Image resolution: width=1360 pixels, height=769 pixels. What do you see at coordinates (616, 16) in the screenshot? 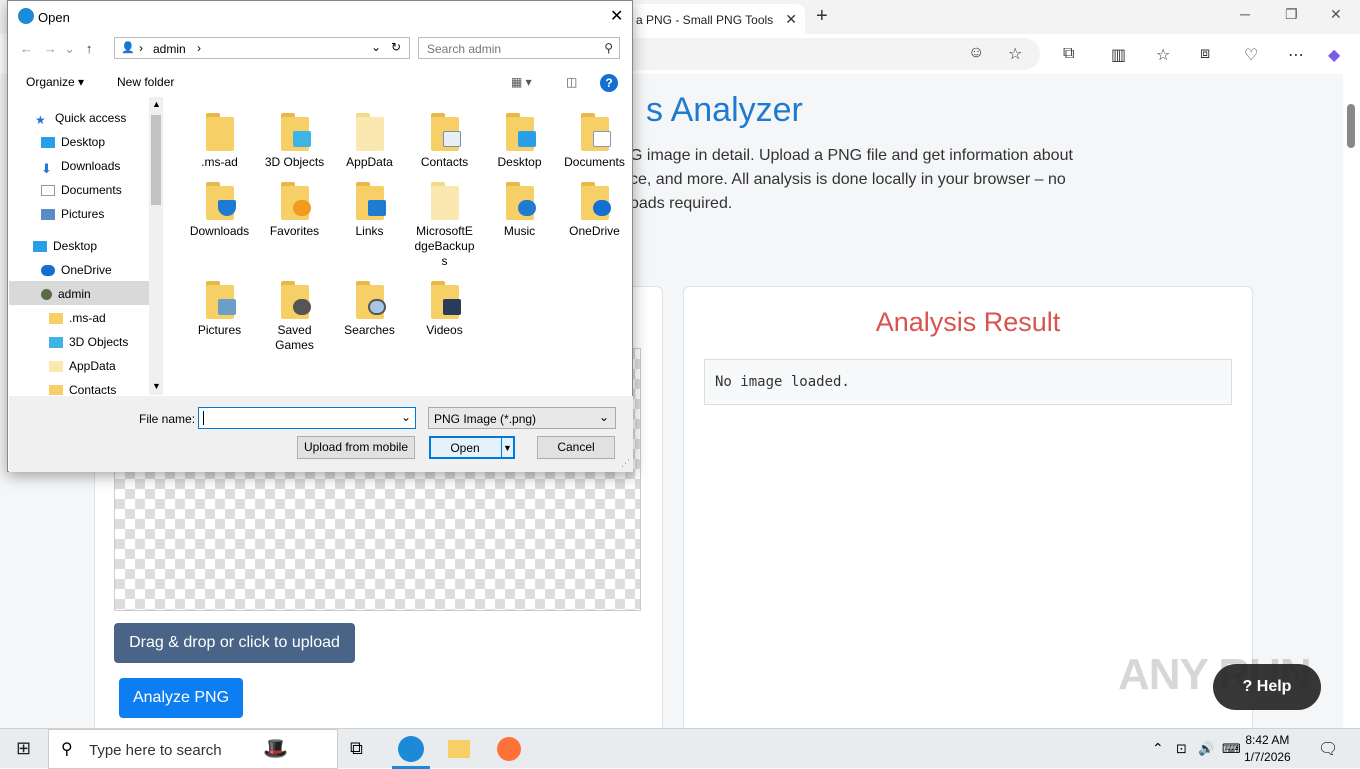
I see `dialog-close-icon: ✕` at bounding box center [616, 16].